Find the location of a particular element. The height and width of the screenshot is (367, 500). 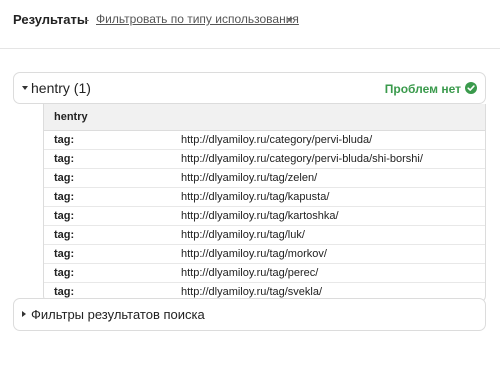

collapse-arrow-icon is located at coordinates (24, 314).